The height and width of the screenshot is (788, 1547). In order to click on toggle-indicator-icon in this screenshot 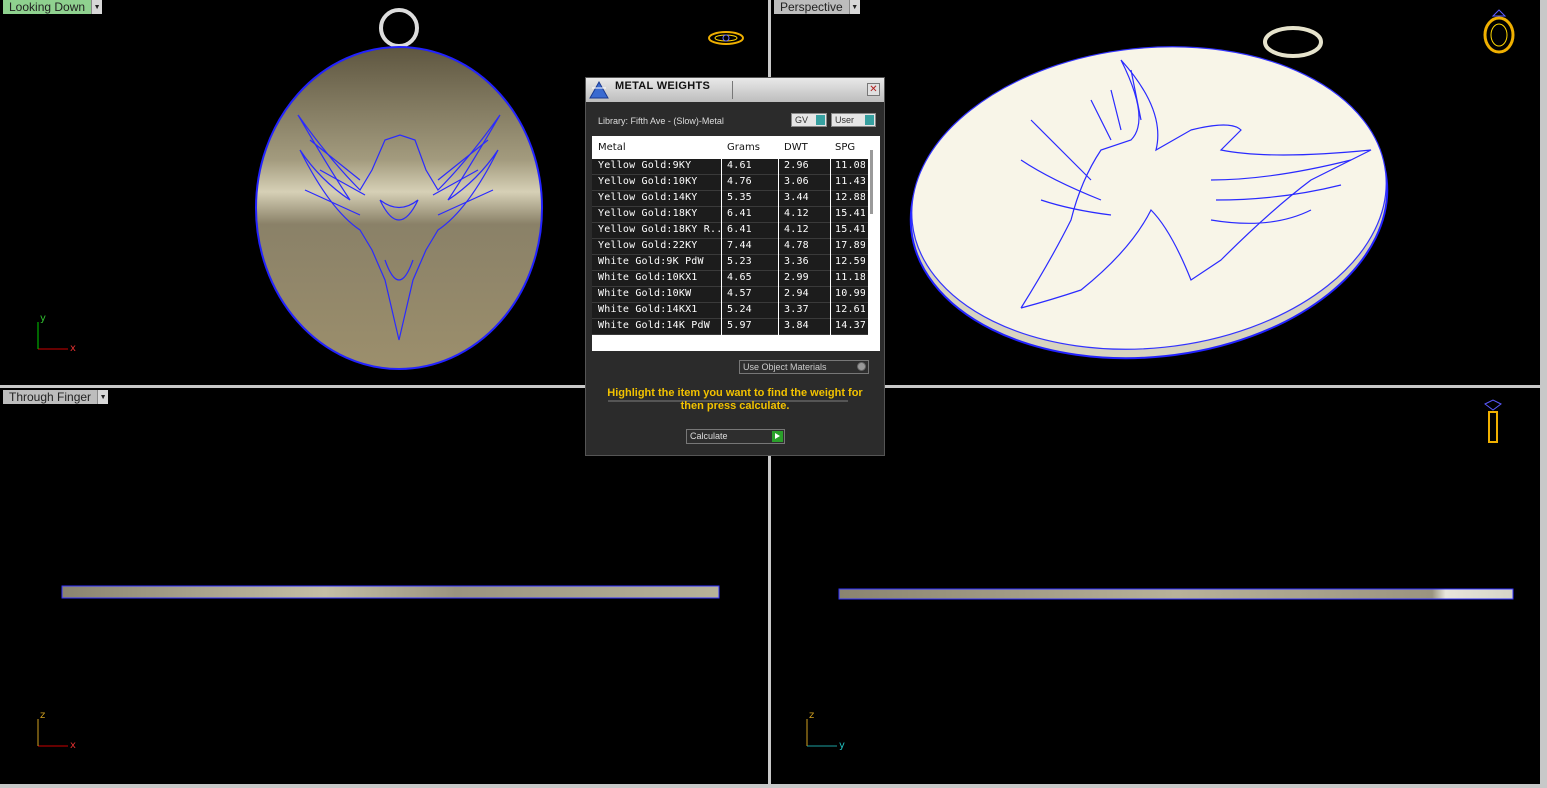, I will do `click(820, 120)`.